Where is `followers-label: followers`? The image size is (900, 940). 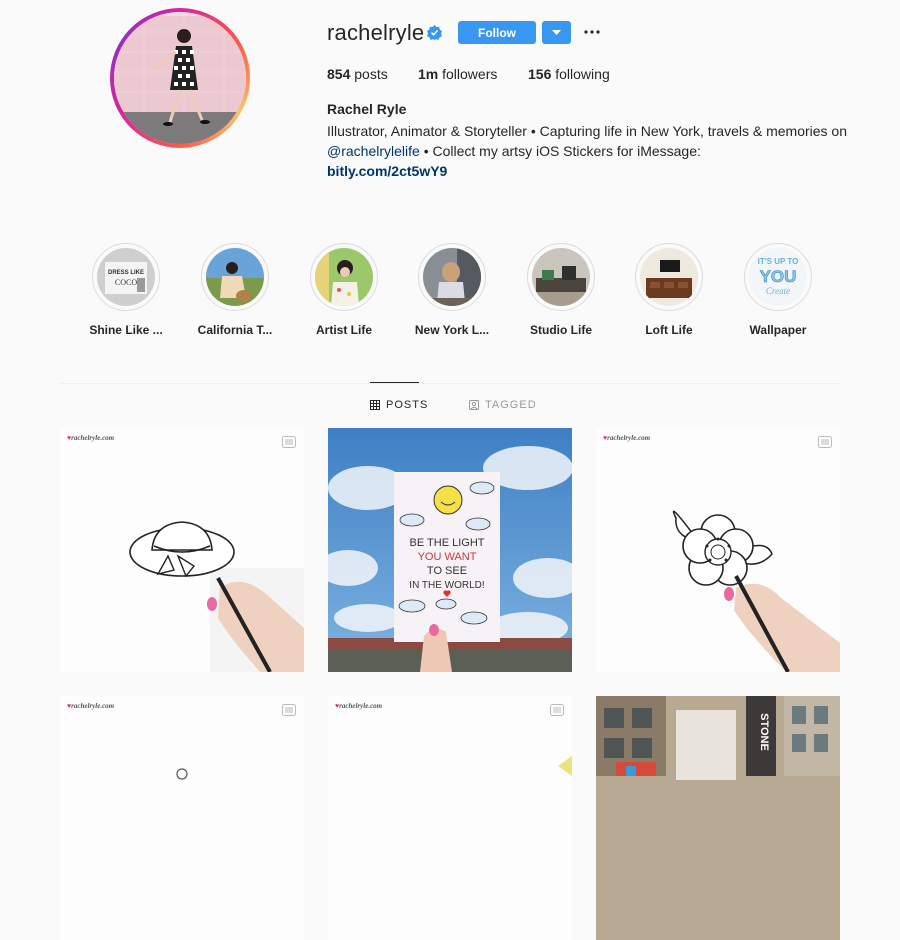
followers-label: followers is located at coordinates (470, 74).